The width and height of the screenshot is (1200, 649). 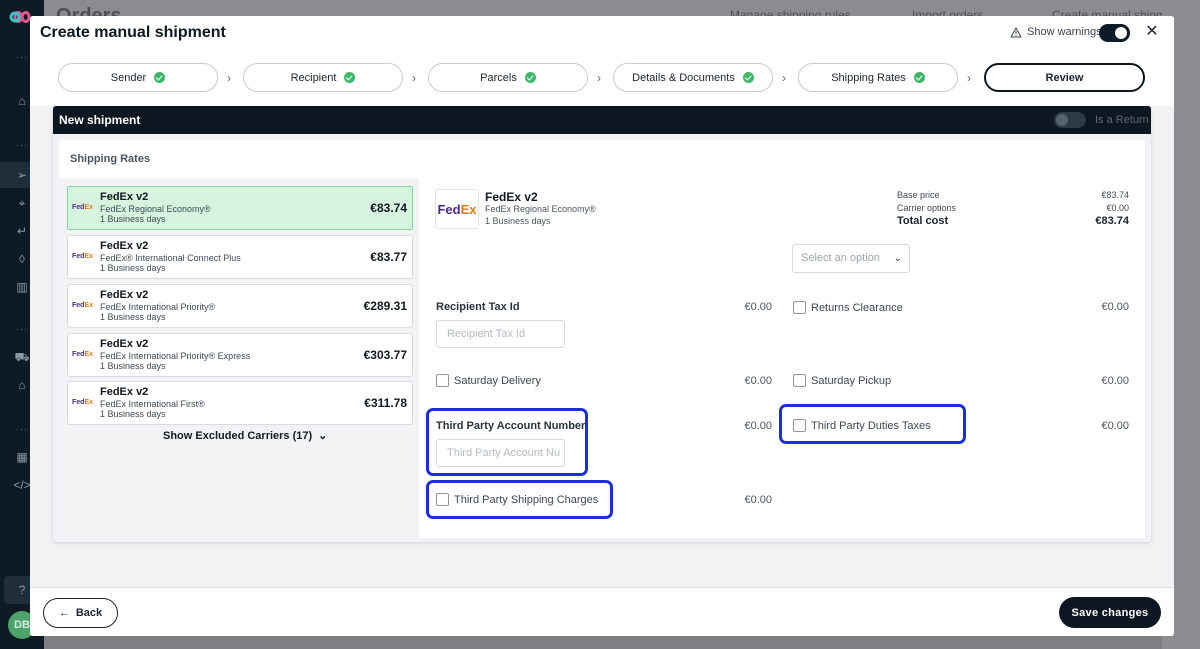 What do you see at coordinates (64, 613) in the screenshot?
I see `arrow-left-icon: ←` at bounding box center [64, 613].